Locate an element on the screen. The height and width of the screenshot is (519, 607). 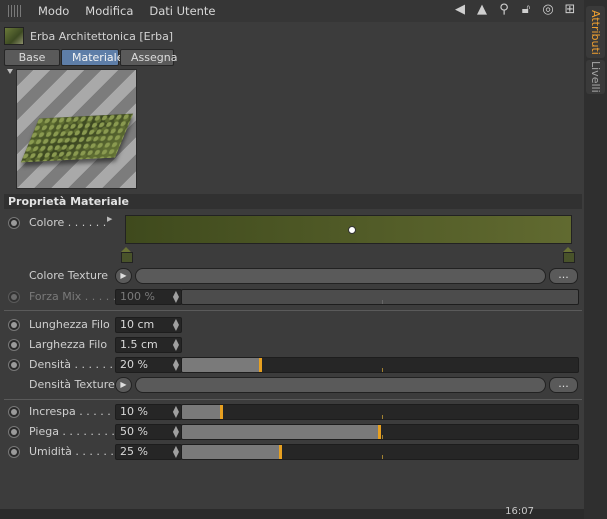
colore-expand-icon: ▶ is located at coordinates (109, 219).